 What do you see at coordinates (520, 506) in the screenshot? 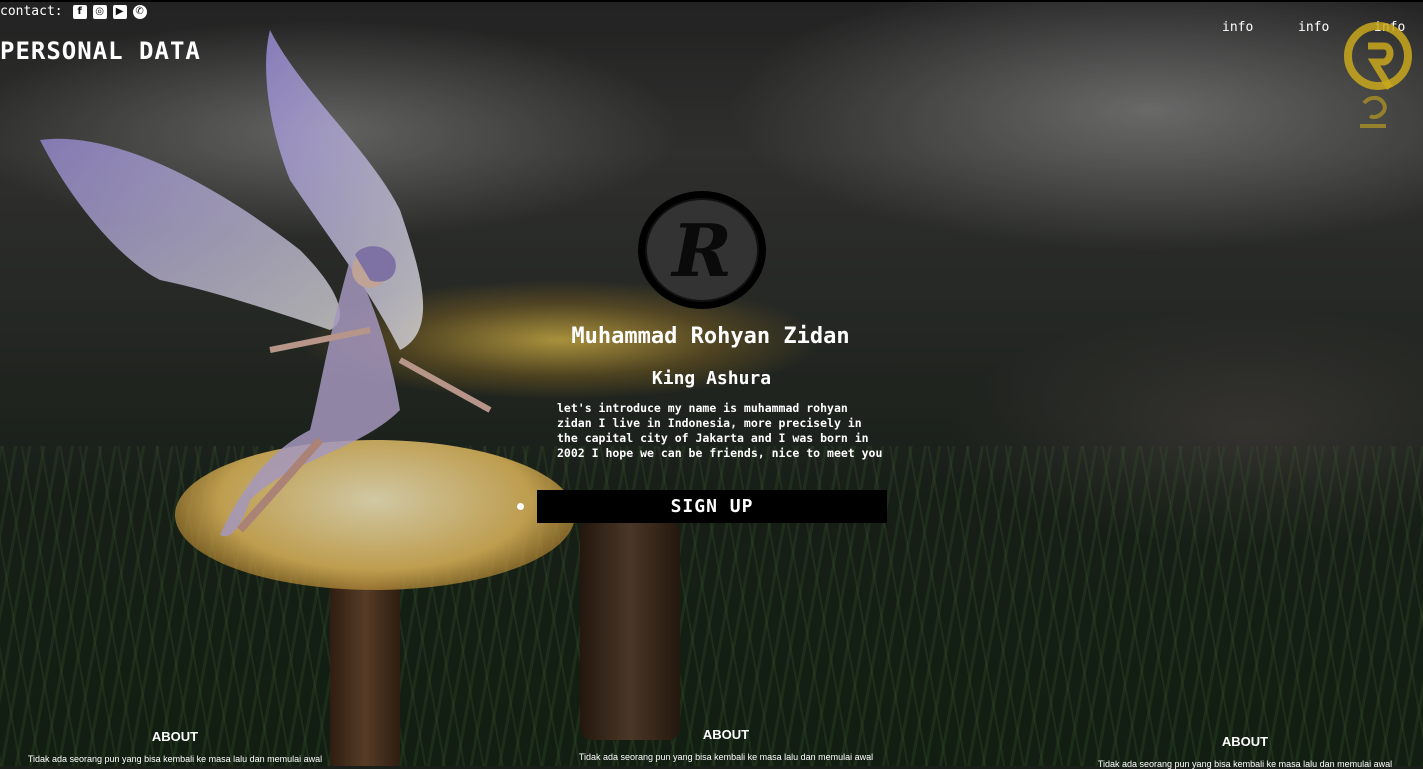
I see `list-bullet` at bounding box center [520, 506].